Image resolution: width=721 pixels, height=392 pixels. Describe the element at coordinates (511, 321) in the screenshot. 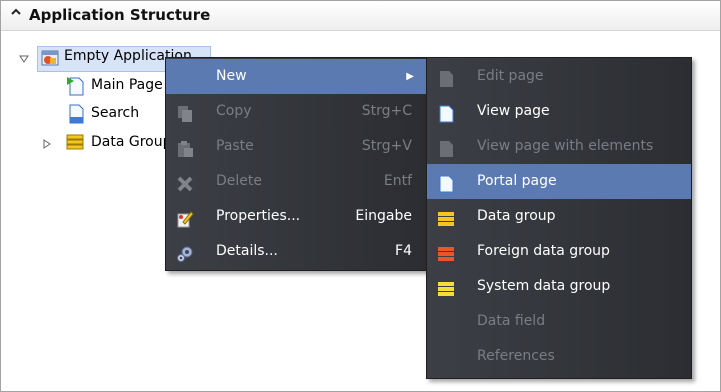

I see `menu-item-label: Data field` at that location.